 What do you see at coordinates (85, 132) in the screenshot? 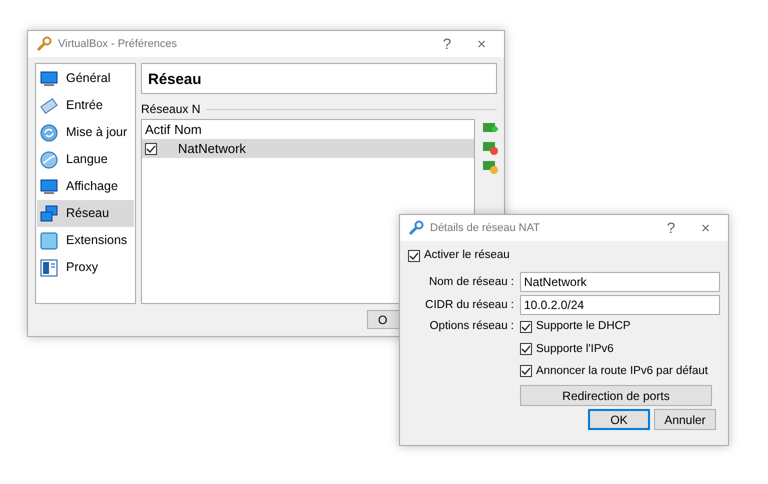
I see `sidebar-item: Mise à jour` at bounding box center [85, 132].